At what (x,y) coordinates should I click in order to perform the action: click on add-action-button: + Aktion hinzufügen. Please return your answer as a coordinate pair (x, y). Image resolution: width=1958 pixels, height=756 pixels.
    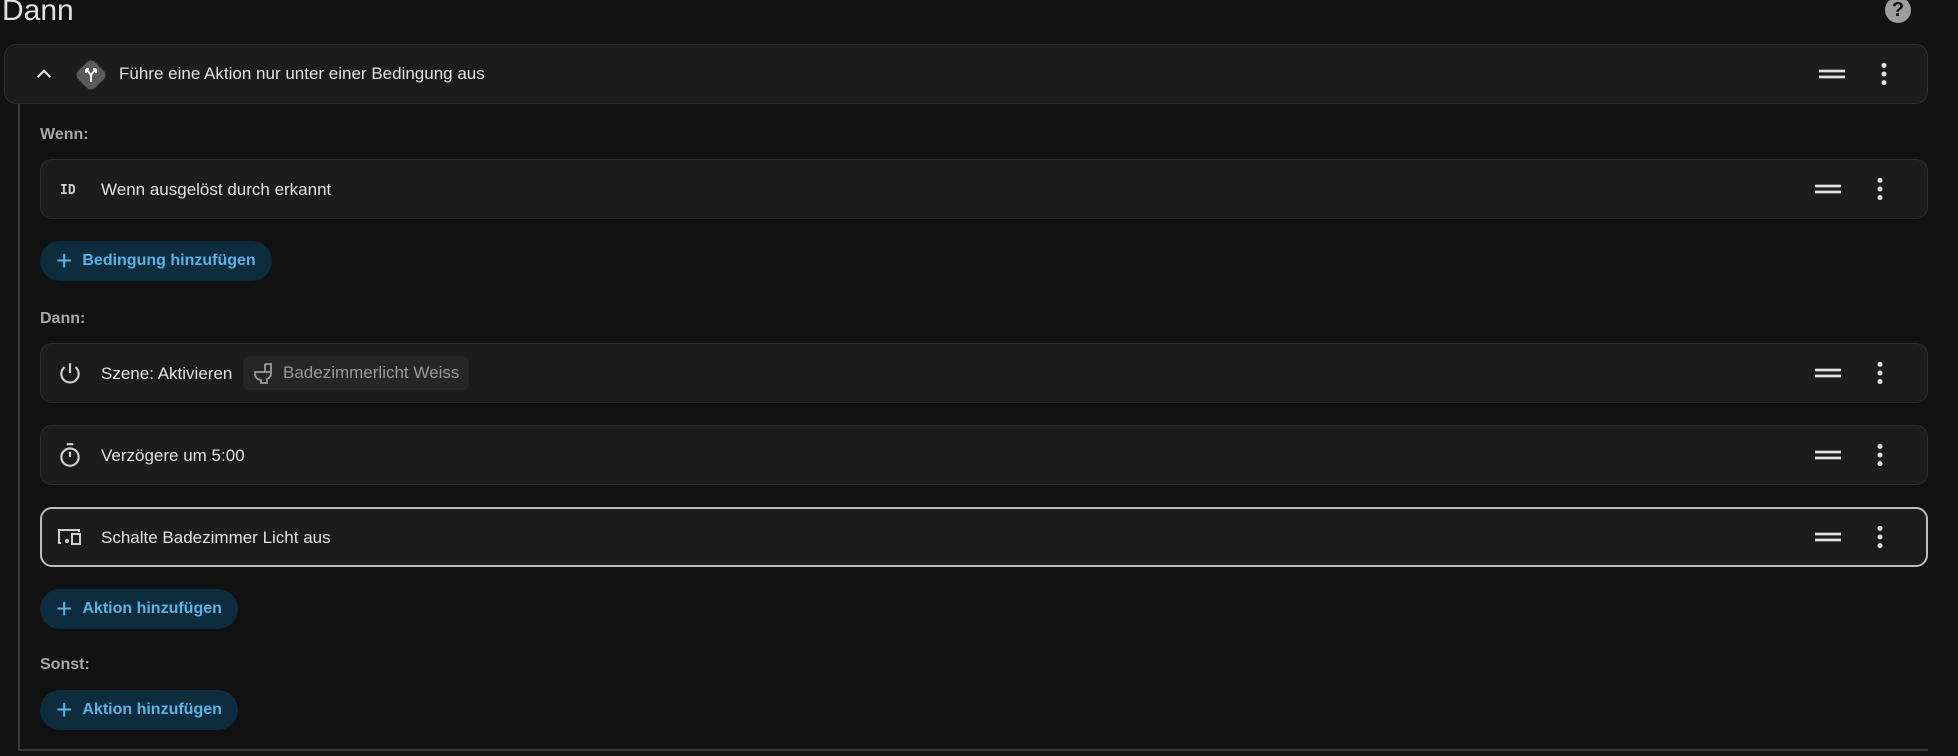
    Looking at the image, I should click on (139, 609).